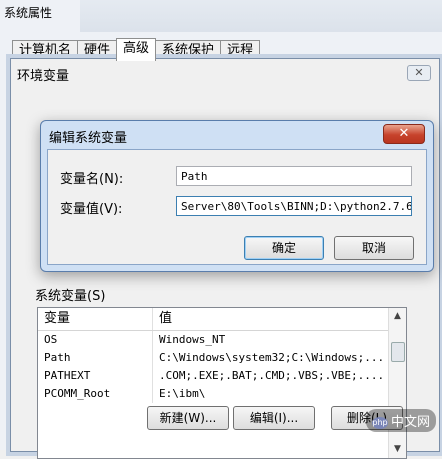  Describe the element at coordinates (43, 76) in the screenshot. I see `env-window-title: 环境变量` at that location.